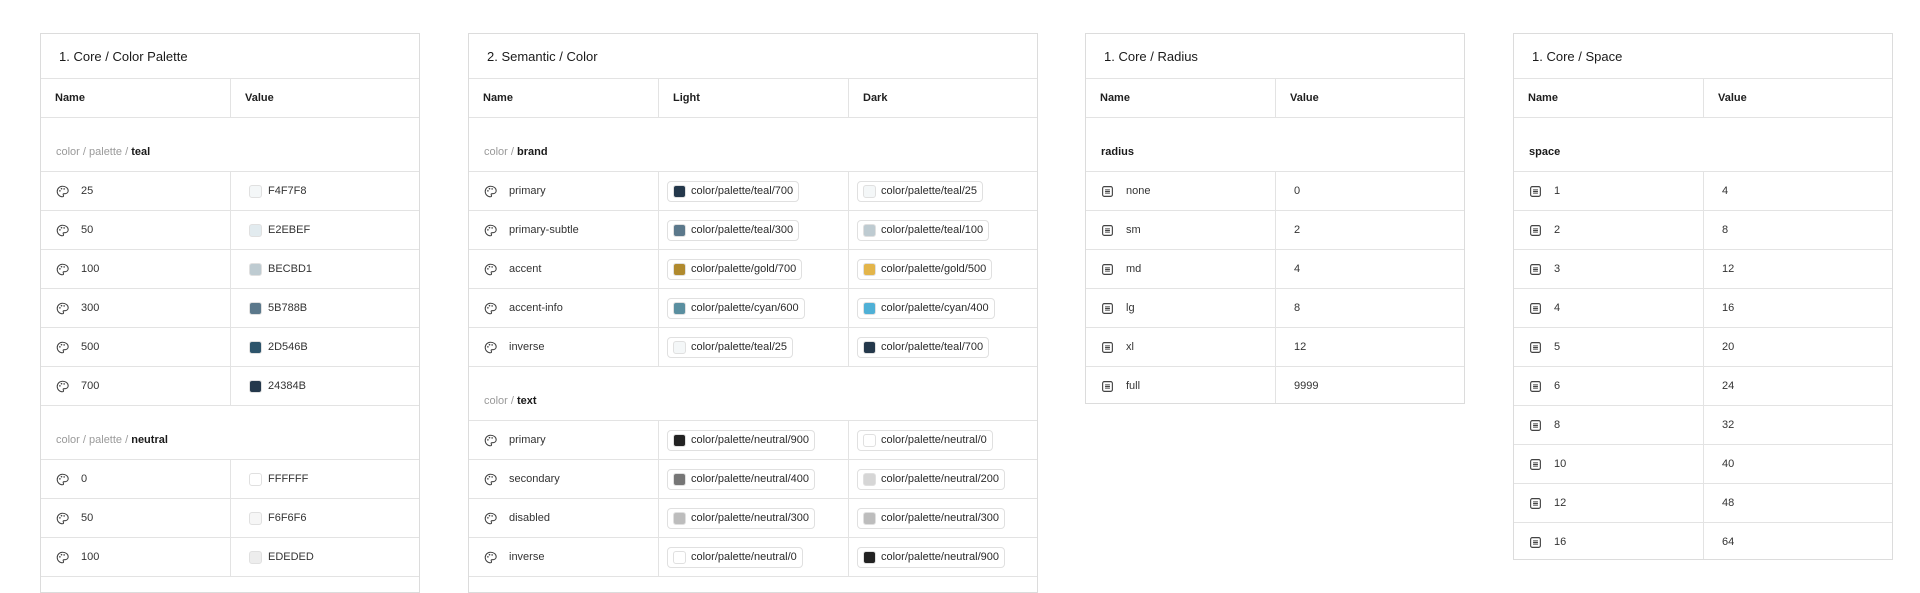 The width and height of the screenshot is (1920, 593). I want to click on token-name-cell: 6, so click(1609, 386).